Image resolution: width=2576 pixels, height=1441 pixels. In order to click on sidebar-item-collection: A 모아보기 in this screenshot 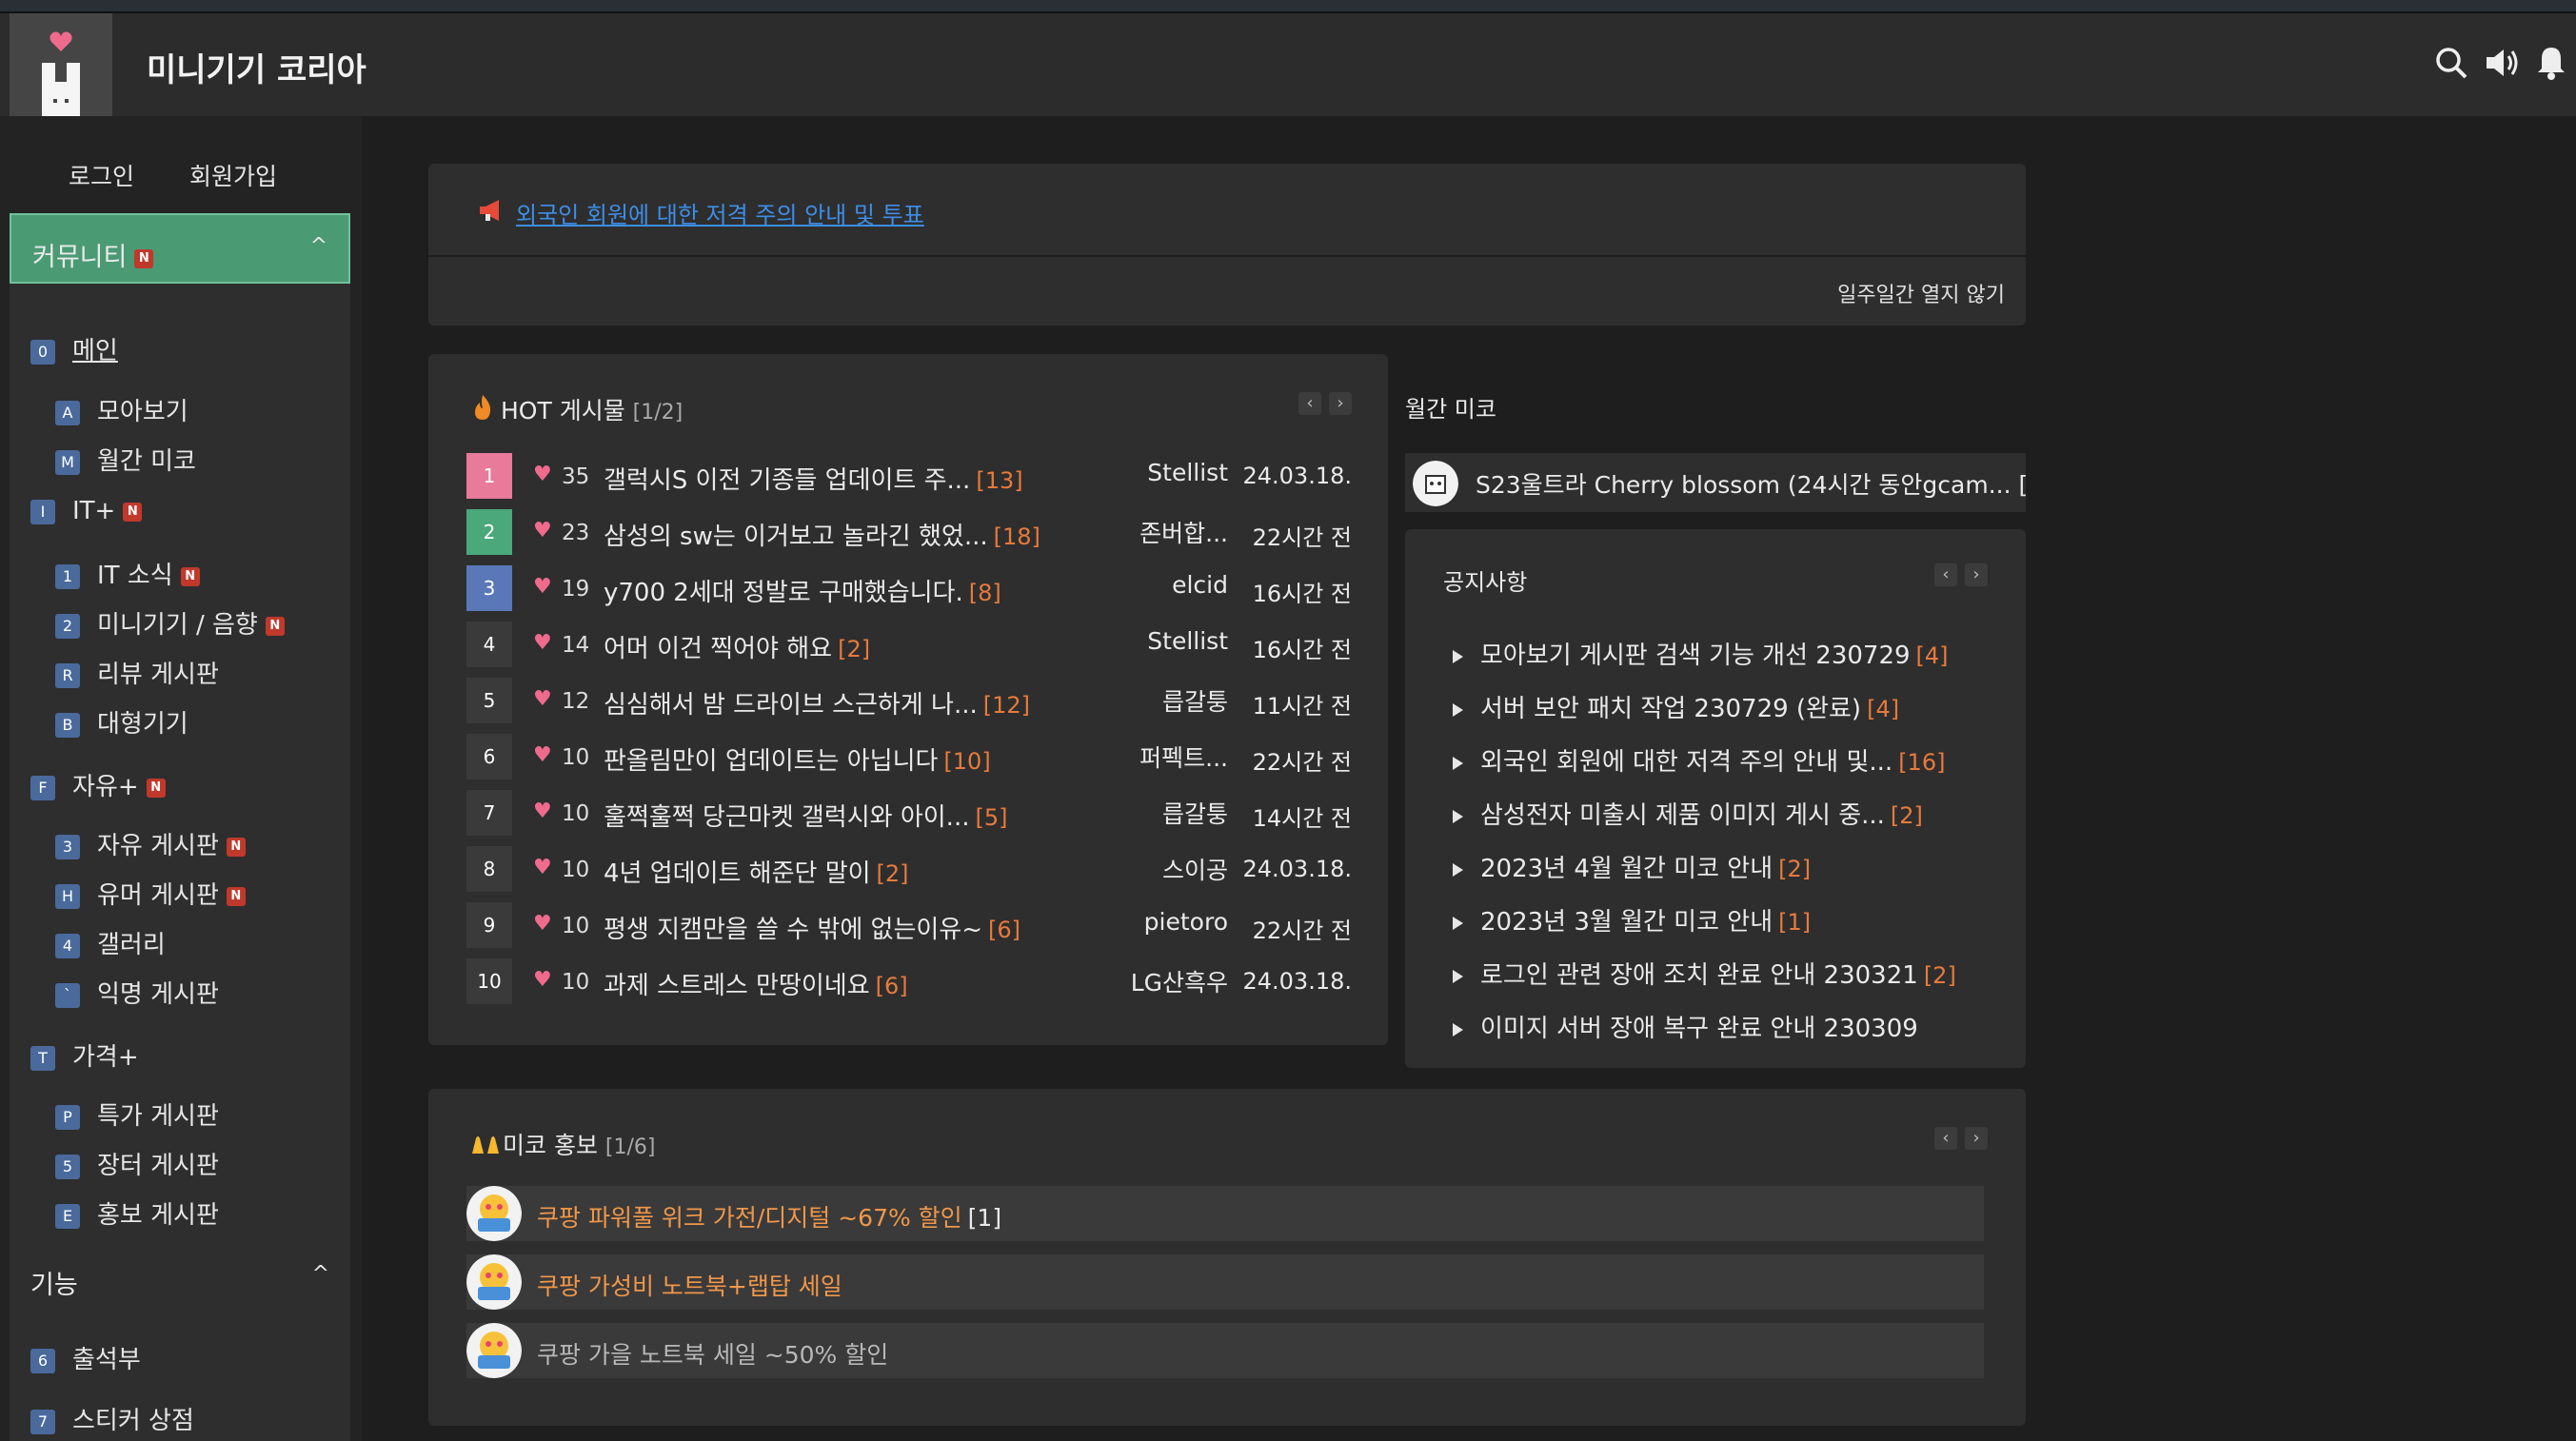, I will do `click(121, 409)`.